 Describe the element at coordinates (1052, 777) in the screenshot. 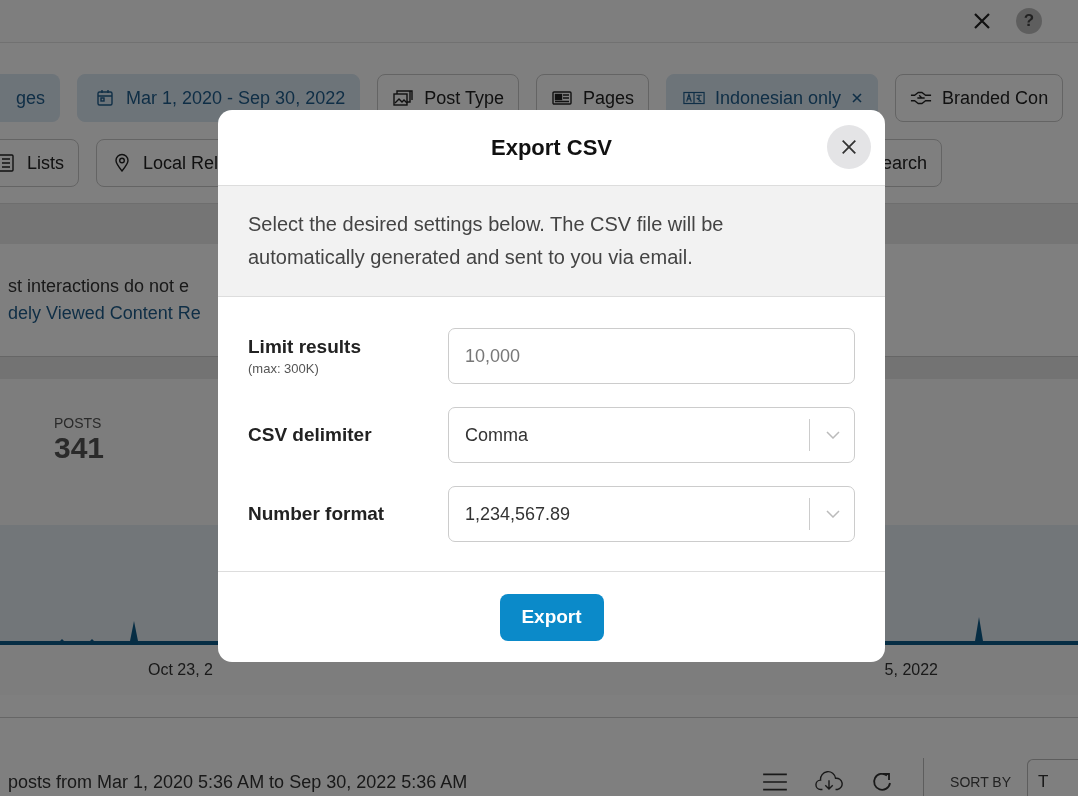

I see `sort-select: T` at that location.